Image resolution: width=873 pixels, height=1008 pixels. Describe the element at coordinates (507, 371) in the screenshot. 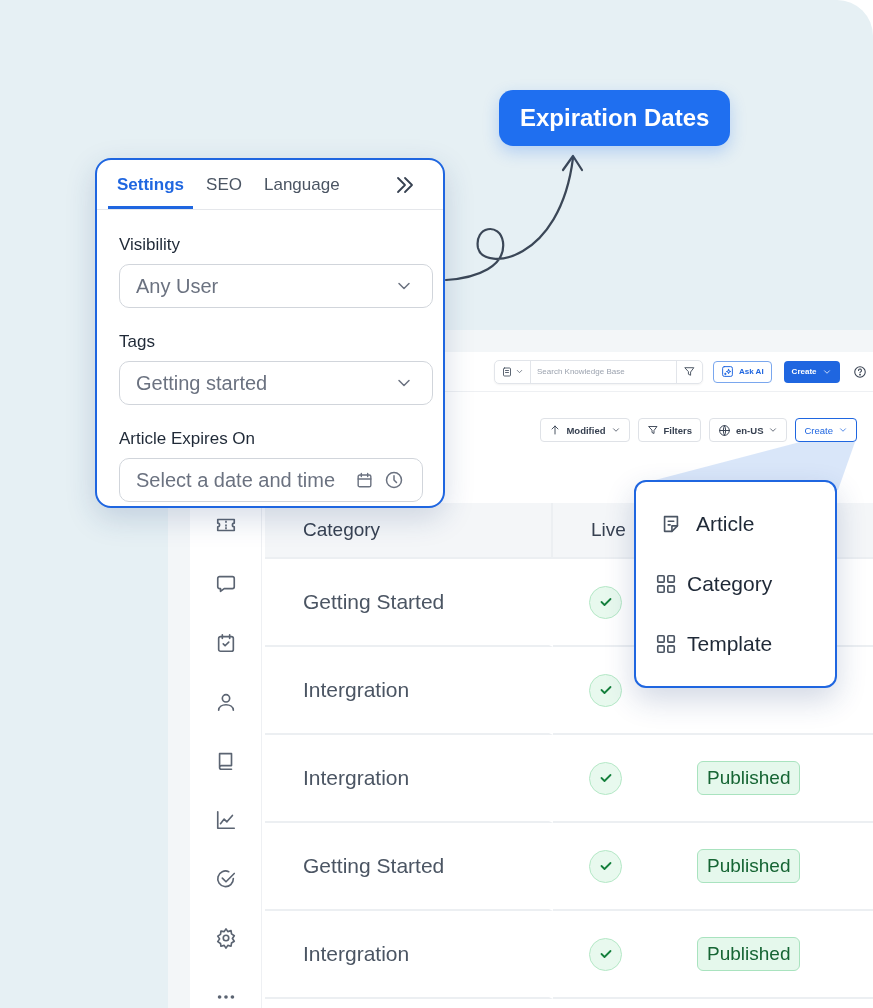

I see `document-icon` at that location.